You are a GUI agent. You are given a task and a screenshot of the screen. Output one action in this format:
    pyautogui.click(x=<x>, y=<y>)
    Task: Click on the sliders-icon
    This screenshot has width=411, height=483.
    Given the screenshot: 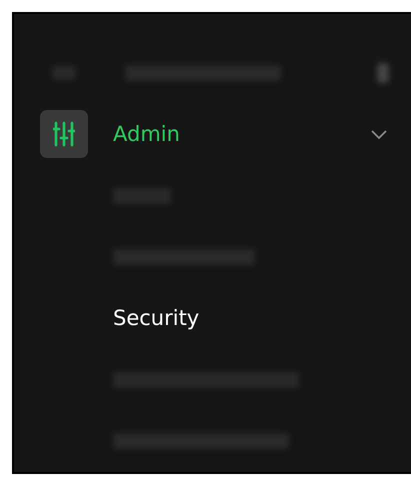 What is the action you would take?
    pyautogui.click(x=64, y=134)
    